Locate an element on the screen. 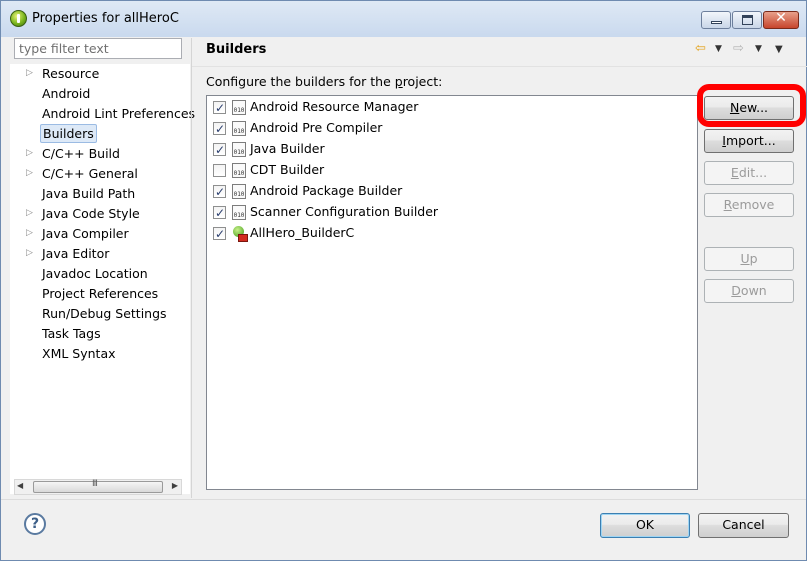 The width and height of the screenshot is (807, 561). tree-item-label: Java Compiler is located at coordinates (85, 233).